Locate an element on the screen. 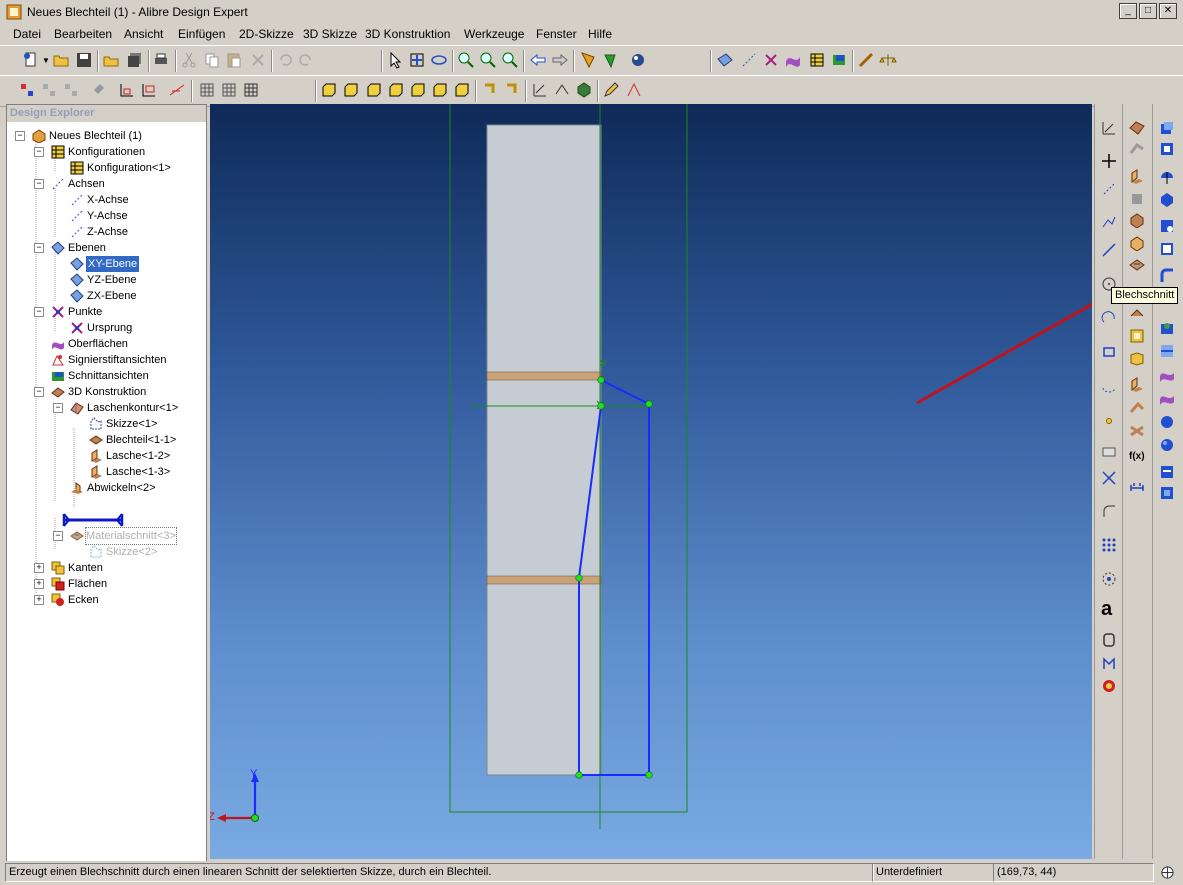  fillet-tool-icon is located at coordinates (1167, 276).